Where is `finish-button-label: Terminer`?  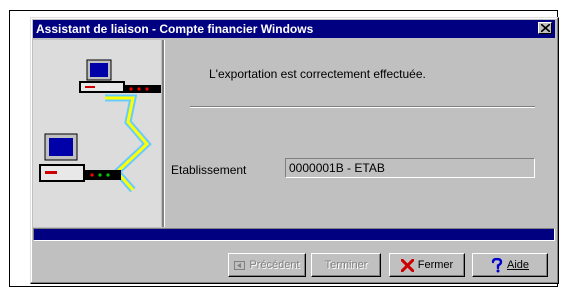 finish-button-label: Terminer is located at coordinates (346, 265).